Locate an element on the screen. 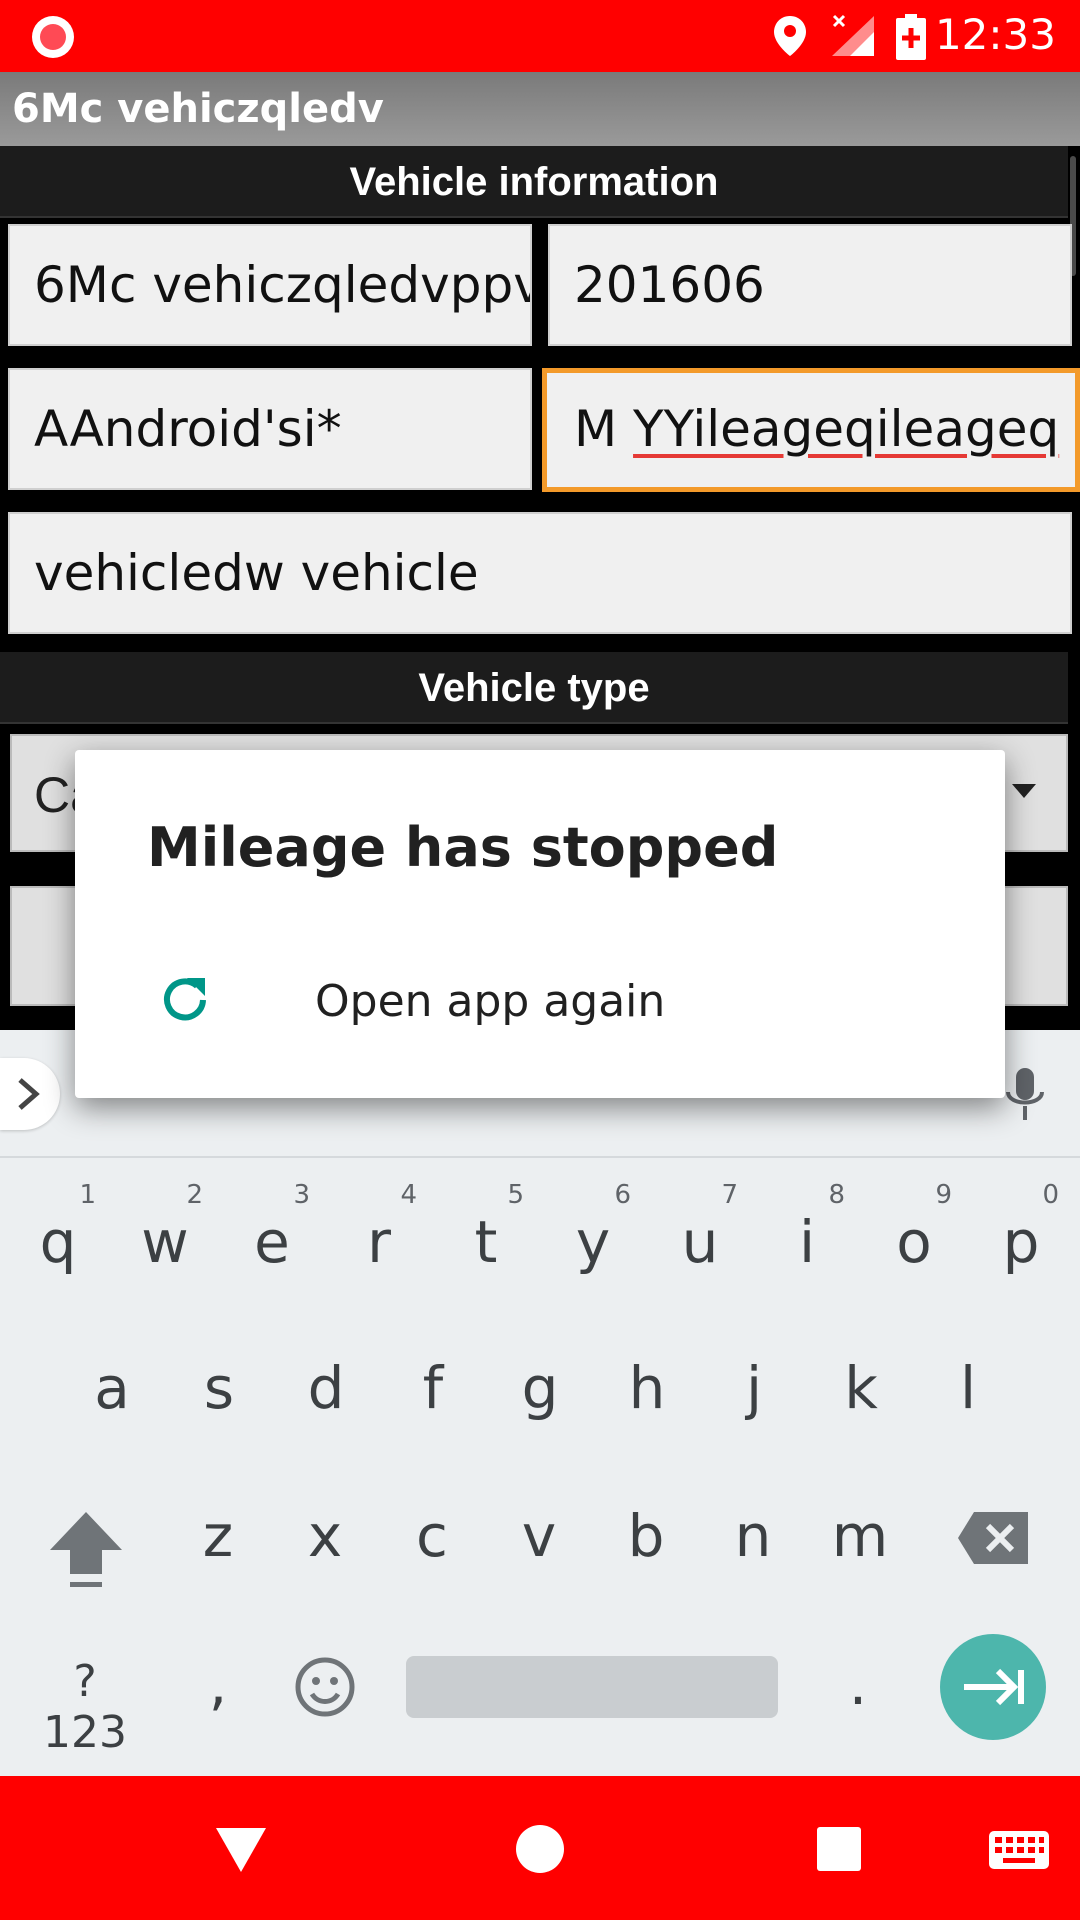 This screenshot has width=1080, height=1920. key-label: u is located at coordinates (700, 1242).